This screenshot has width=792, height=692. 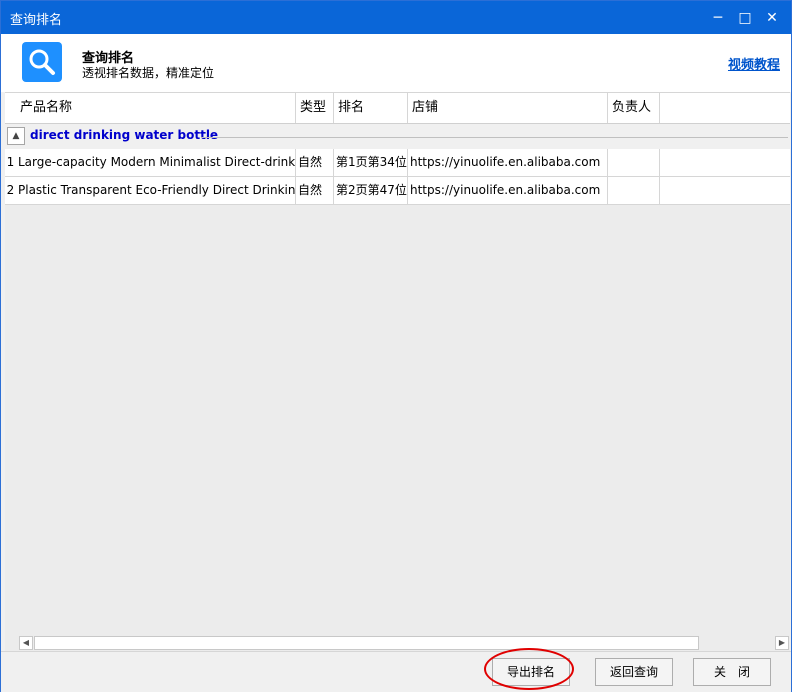 What do you see at coordinates (782, 643) in the screenshot?
I see `scroll-right-arrow-icon: ▶` at bounding box center [782, 643].